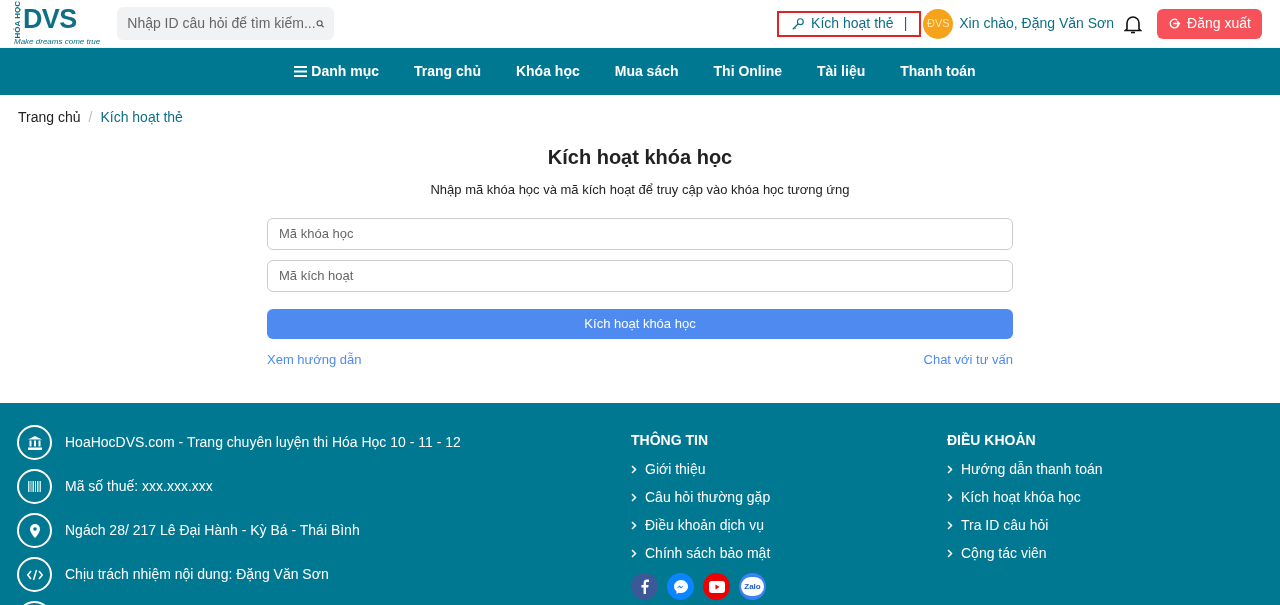 Image resolution: width=1280 pixels, height=605 pixels. Describe the element at coordinates (301, 71) in the screenshot. I see `menu-icon` at that location.